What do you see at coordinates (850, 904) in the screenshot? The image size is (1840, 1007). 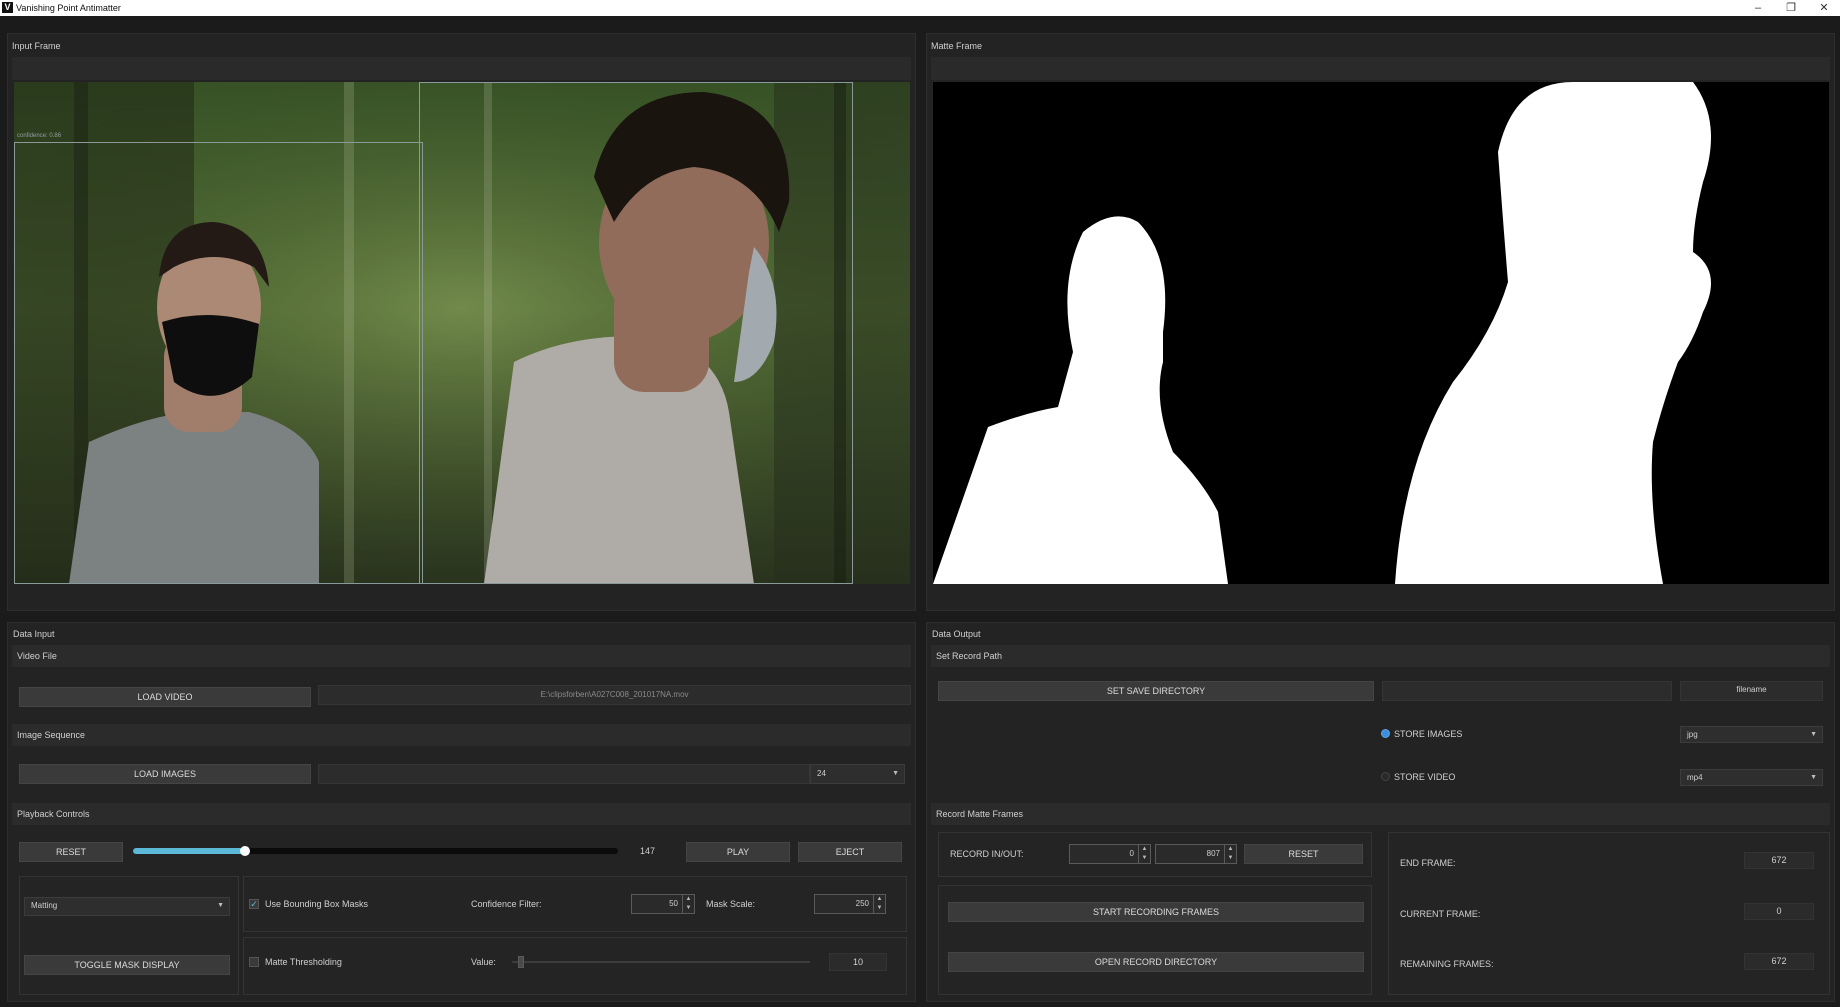 I see `mask-scale-spinbox: 250 ▲ ▼` at bounding box center [850, 904].